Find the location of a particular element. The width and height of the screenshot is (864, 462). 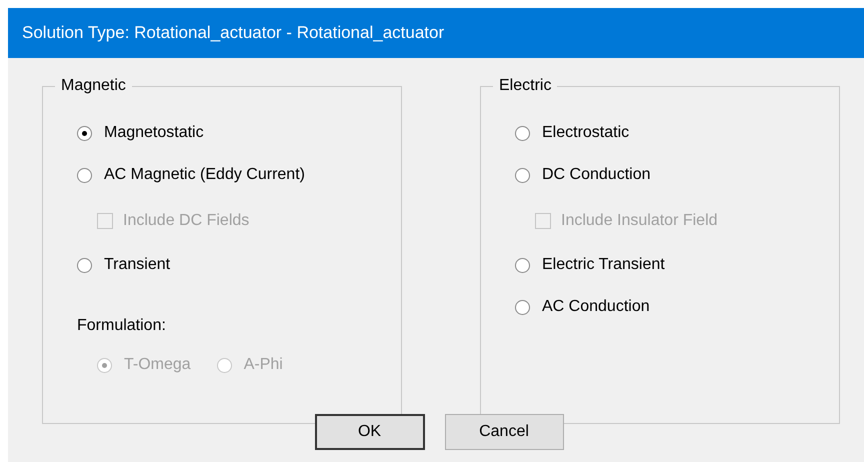

window-title: Solution Type: Rotational_actuator - Rotational_actuator is located at coordinates (233, 33).